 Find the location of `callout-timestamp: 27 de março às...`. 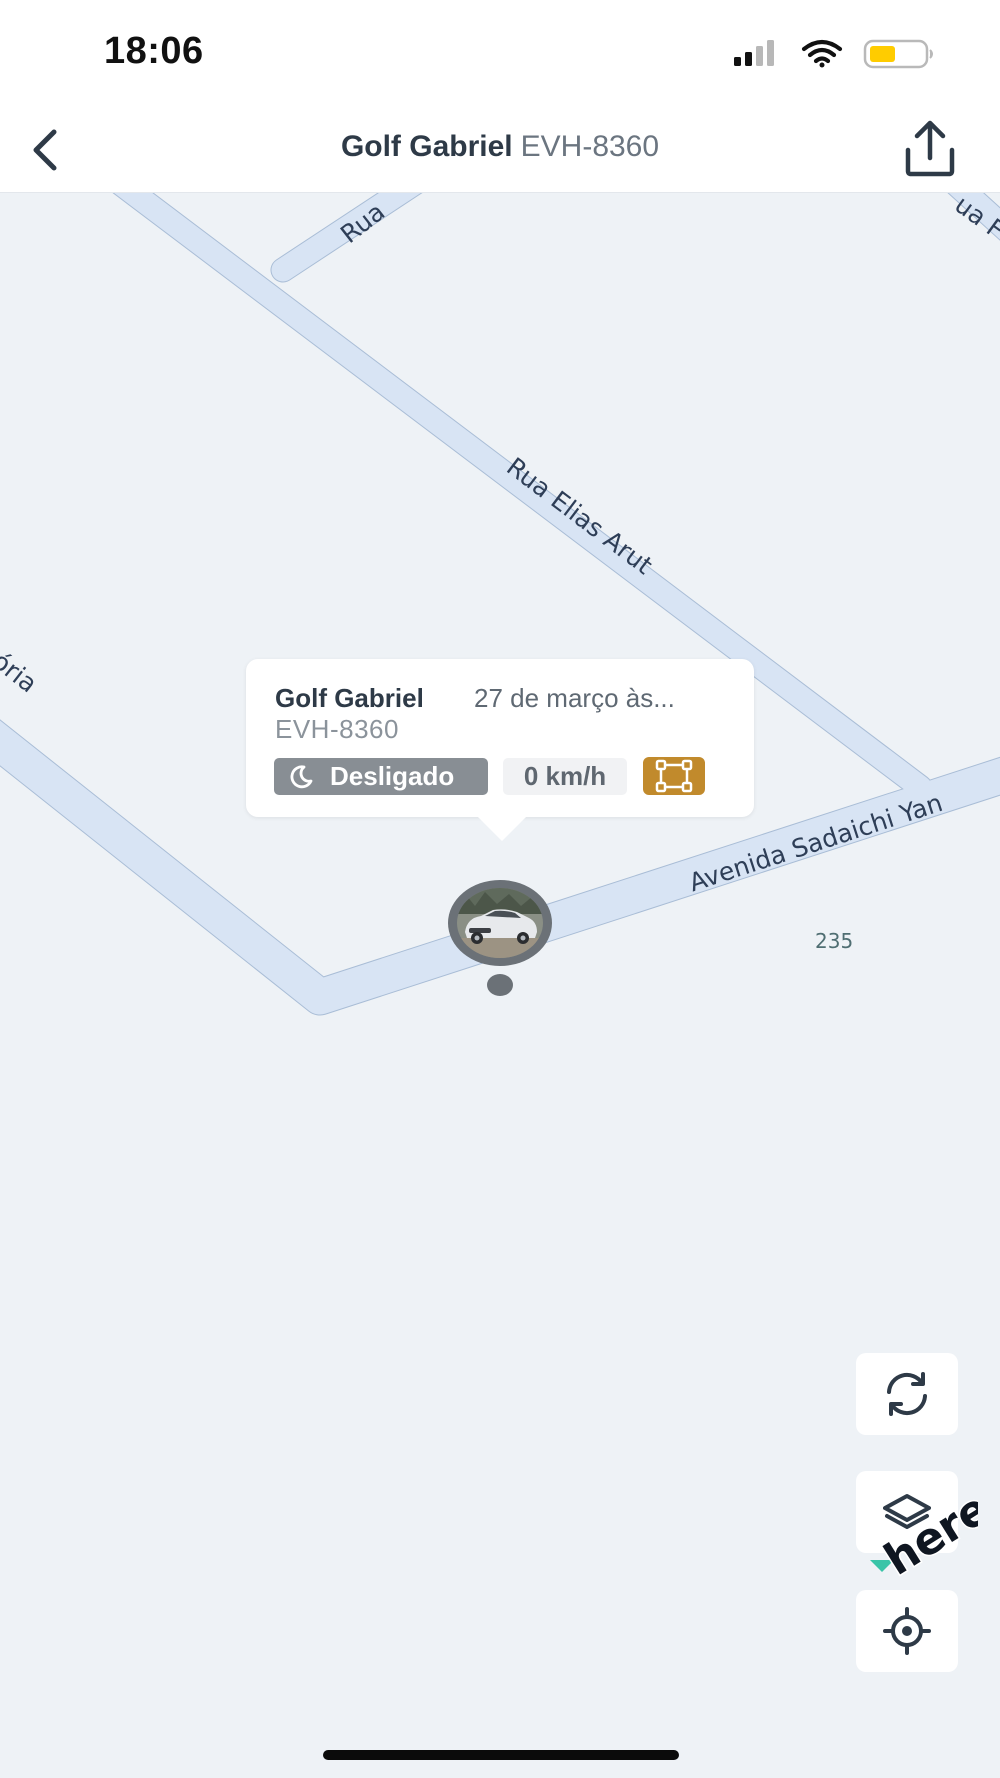

callout-timestamp: 27 de março às... is located at coordinates (574, 698).